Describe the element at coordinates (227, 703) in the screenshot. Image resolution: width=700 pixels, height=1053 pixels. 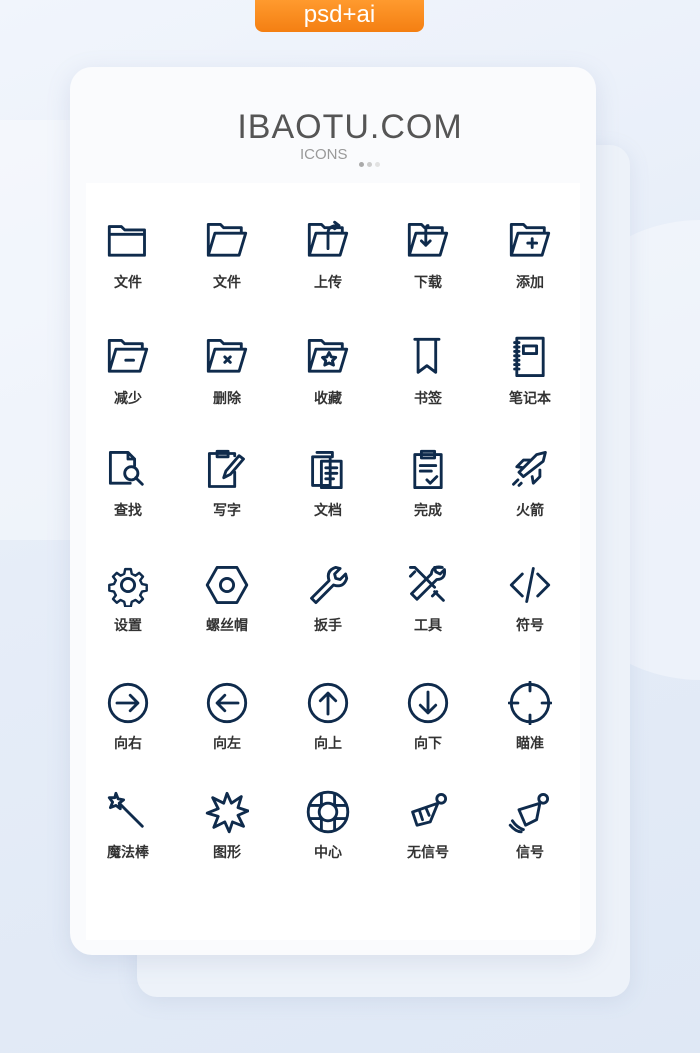
I see `arrow-left-circle-icon` at that location.